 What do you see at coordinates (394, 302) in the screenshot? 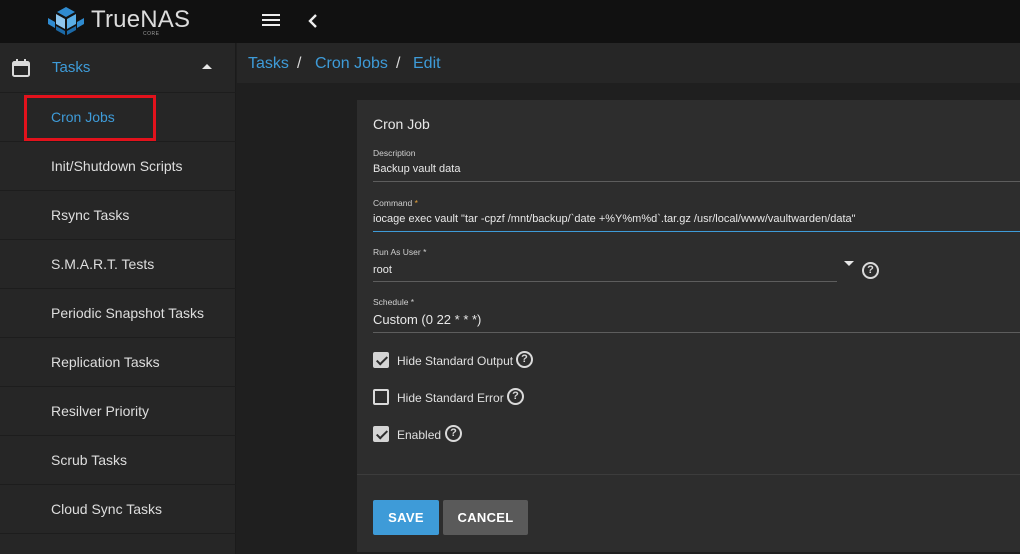
I see `schedule-label: Schedule *` at bounding box center [394, 302].